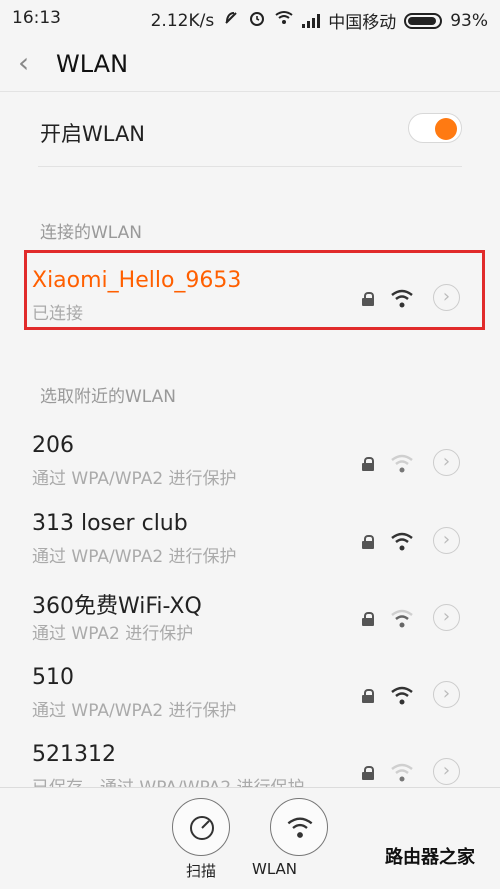  Describe the element at coordinates (250, 166) in the screenshot. I see `divider` at that location.